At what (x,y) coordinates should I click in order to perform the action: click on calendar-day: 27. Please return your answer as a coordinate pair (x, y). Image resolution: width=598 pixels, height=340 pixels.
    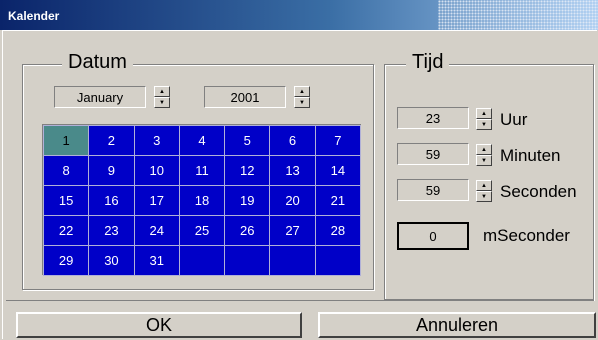
    Looking at the image, I should click on (292, 230).